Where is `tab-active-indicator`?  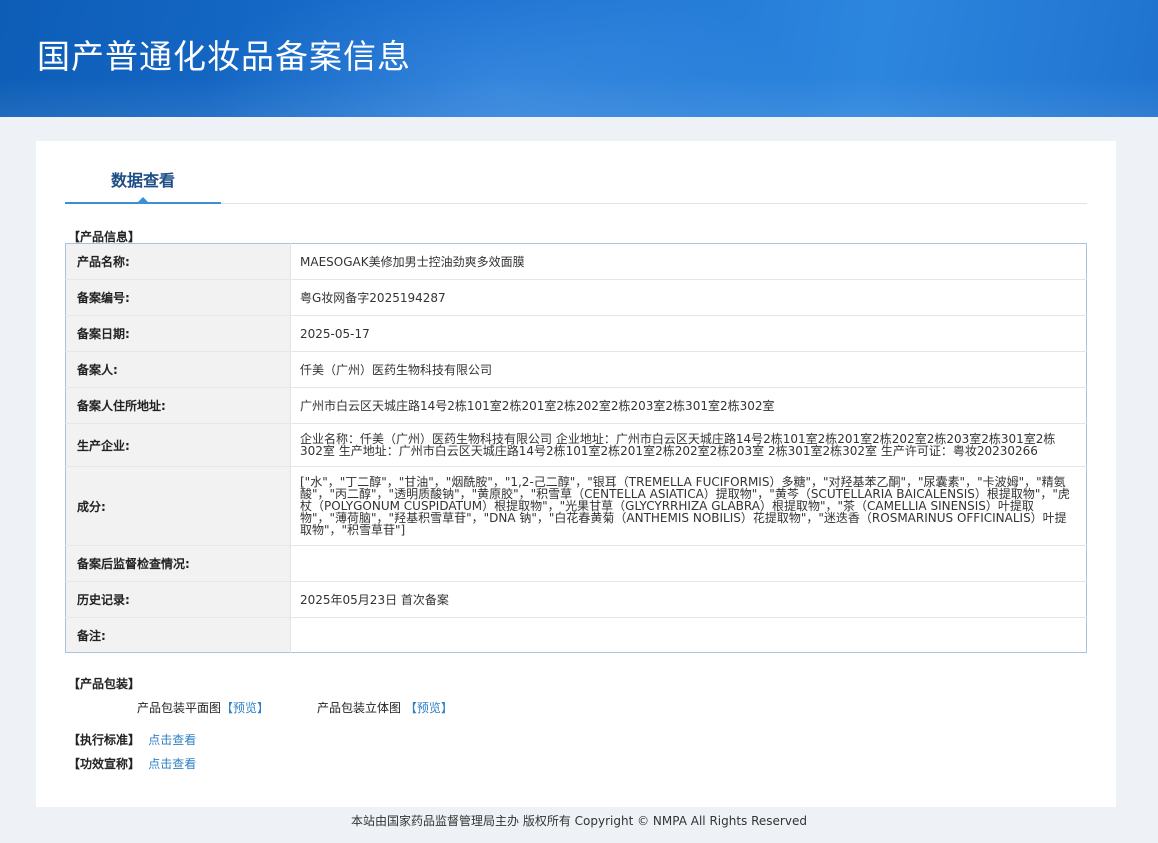 tab-active-indicator is located at coordinates (143, 200).